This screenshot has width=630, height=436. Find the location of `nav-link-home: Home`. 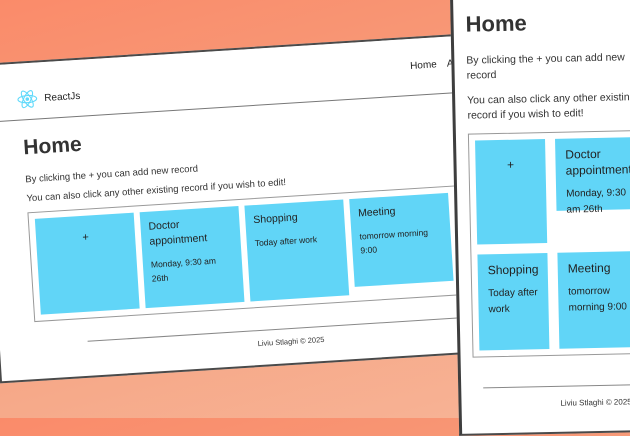

nav-link-home: Home is located at coordinates (423, 65).